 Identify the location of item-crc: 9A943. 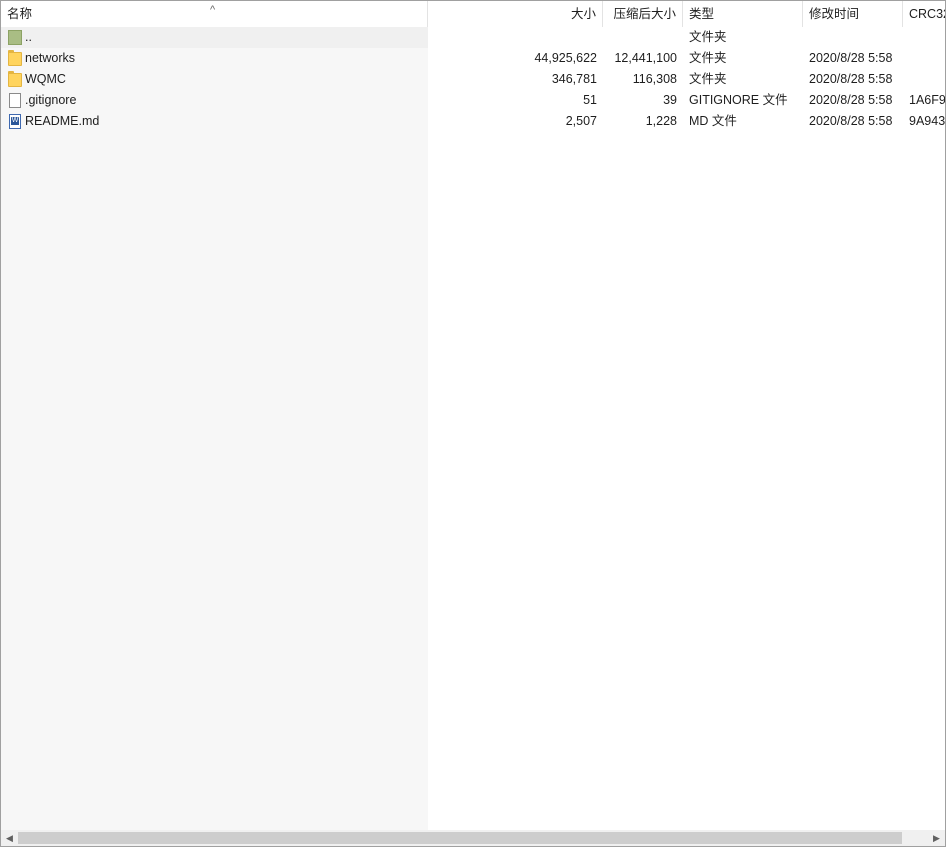
(927, 121).